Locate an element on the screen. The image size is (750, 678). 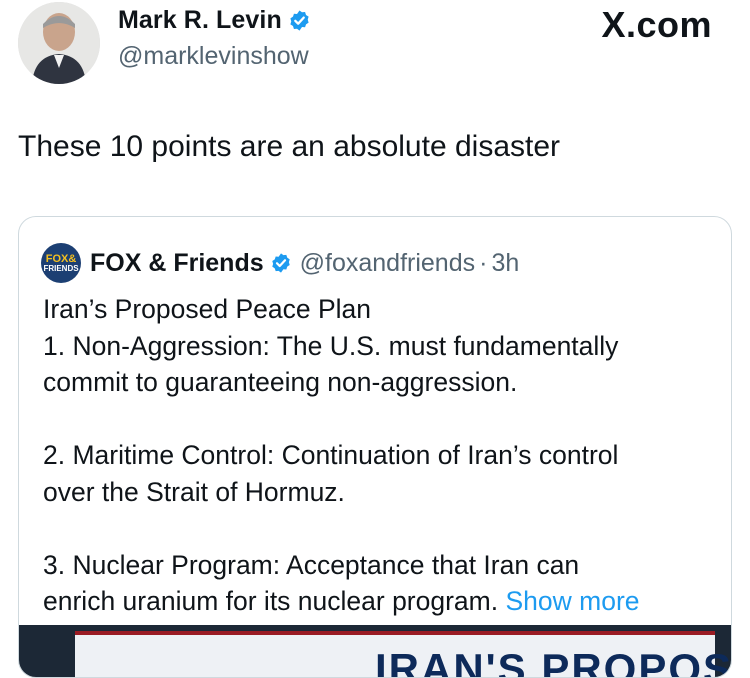
author-photo is located at coordinates (59, 43).